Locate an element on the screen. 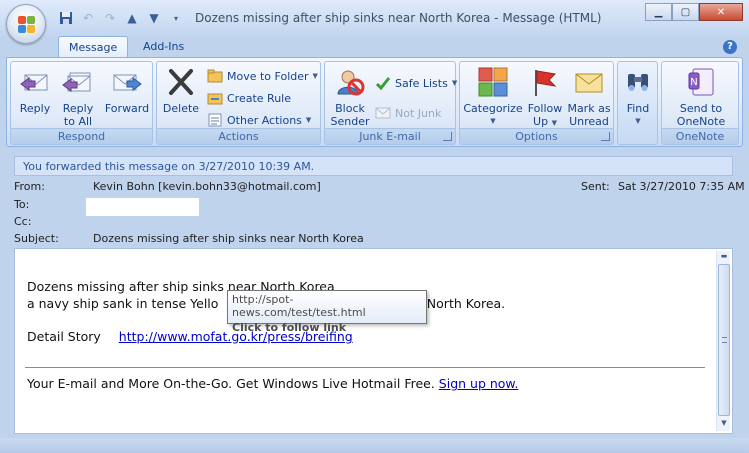 Image resolution: width=749 pixels, height=453 pixels. office-button is located at coordinates (26, 24).